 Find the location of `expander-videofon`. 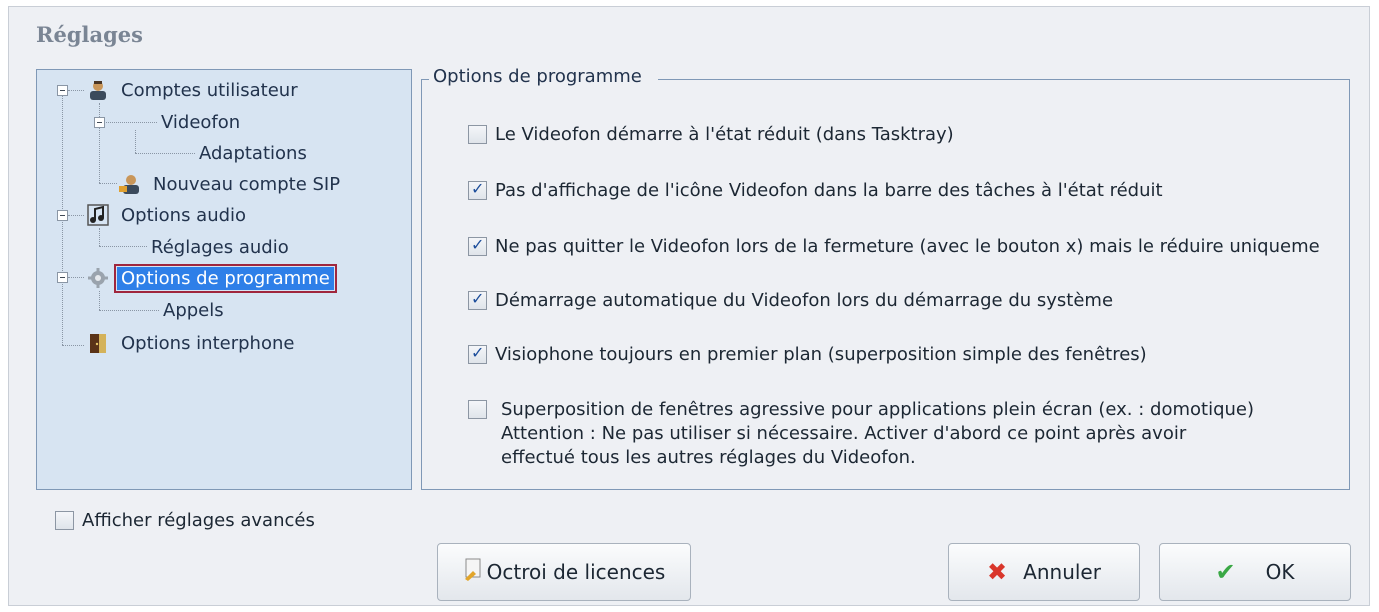

expander-videofon is located at coordinates (99, 122).